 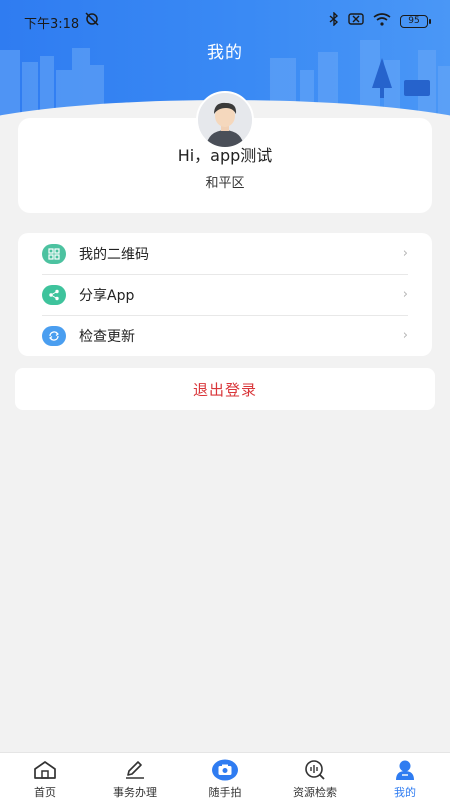 I want to click on nav-item-snapshot: 随手拍, so click(x=225, y=776).